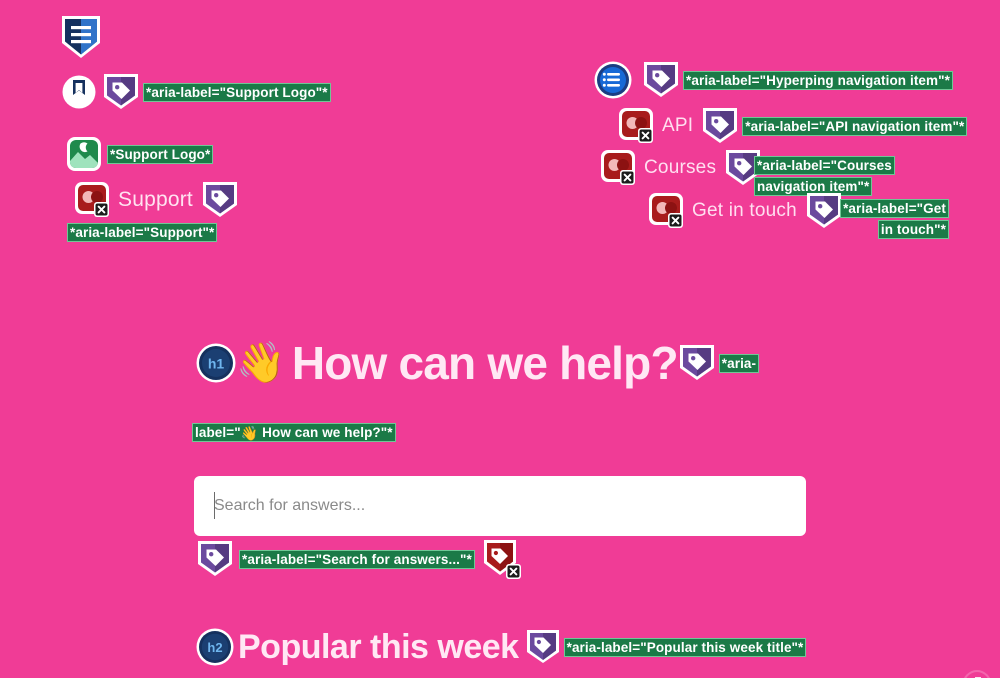 Image resolution: width=1000 pixels, height=678 pixels. What do you see at coordinates (325, 432) in the screenshot?
I see `hero-aria-label-suffix: How can we help?"*` at bounding box center [325, 432].